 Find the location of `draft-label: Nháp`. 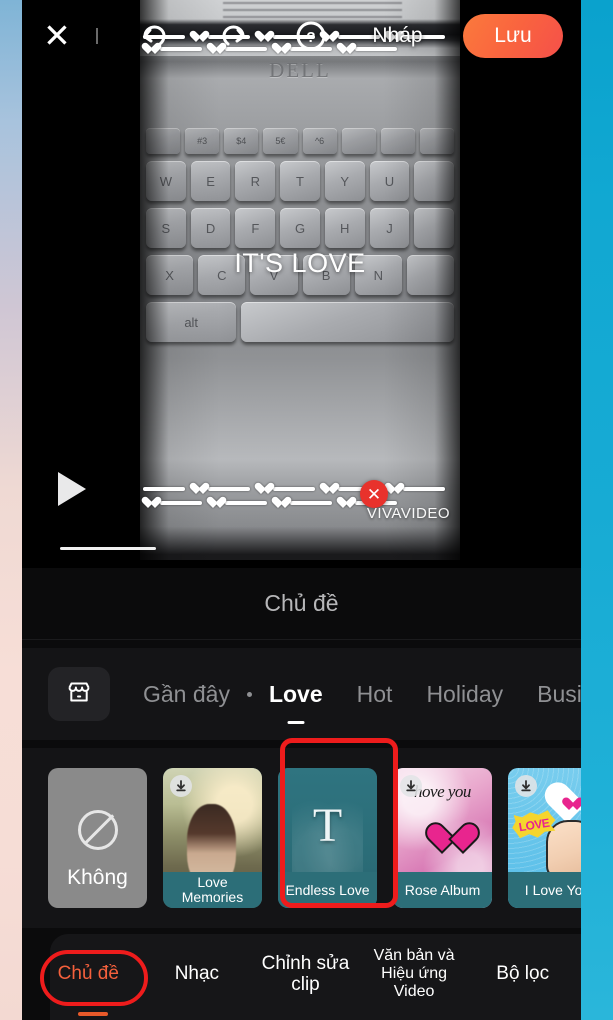

draft-label: Nháp is located at coordinates (397, 35).